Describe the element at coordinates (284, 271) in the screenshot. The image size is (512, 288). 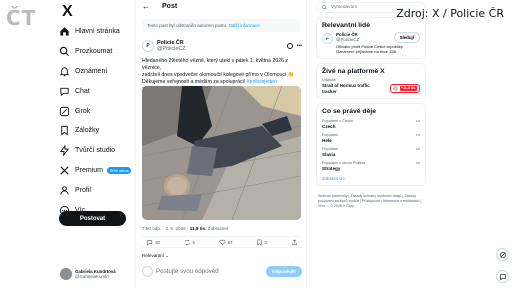
I see `reply-button: Odpovědět` at that location.